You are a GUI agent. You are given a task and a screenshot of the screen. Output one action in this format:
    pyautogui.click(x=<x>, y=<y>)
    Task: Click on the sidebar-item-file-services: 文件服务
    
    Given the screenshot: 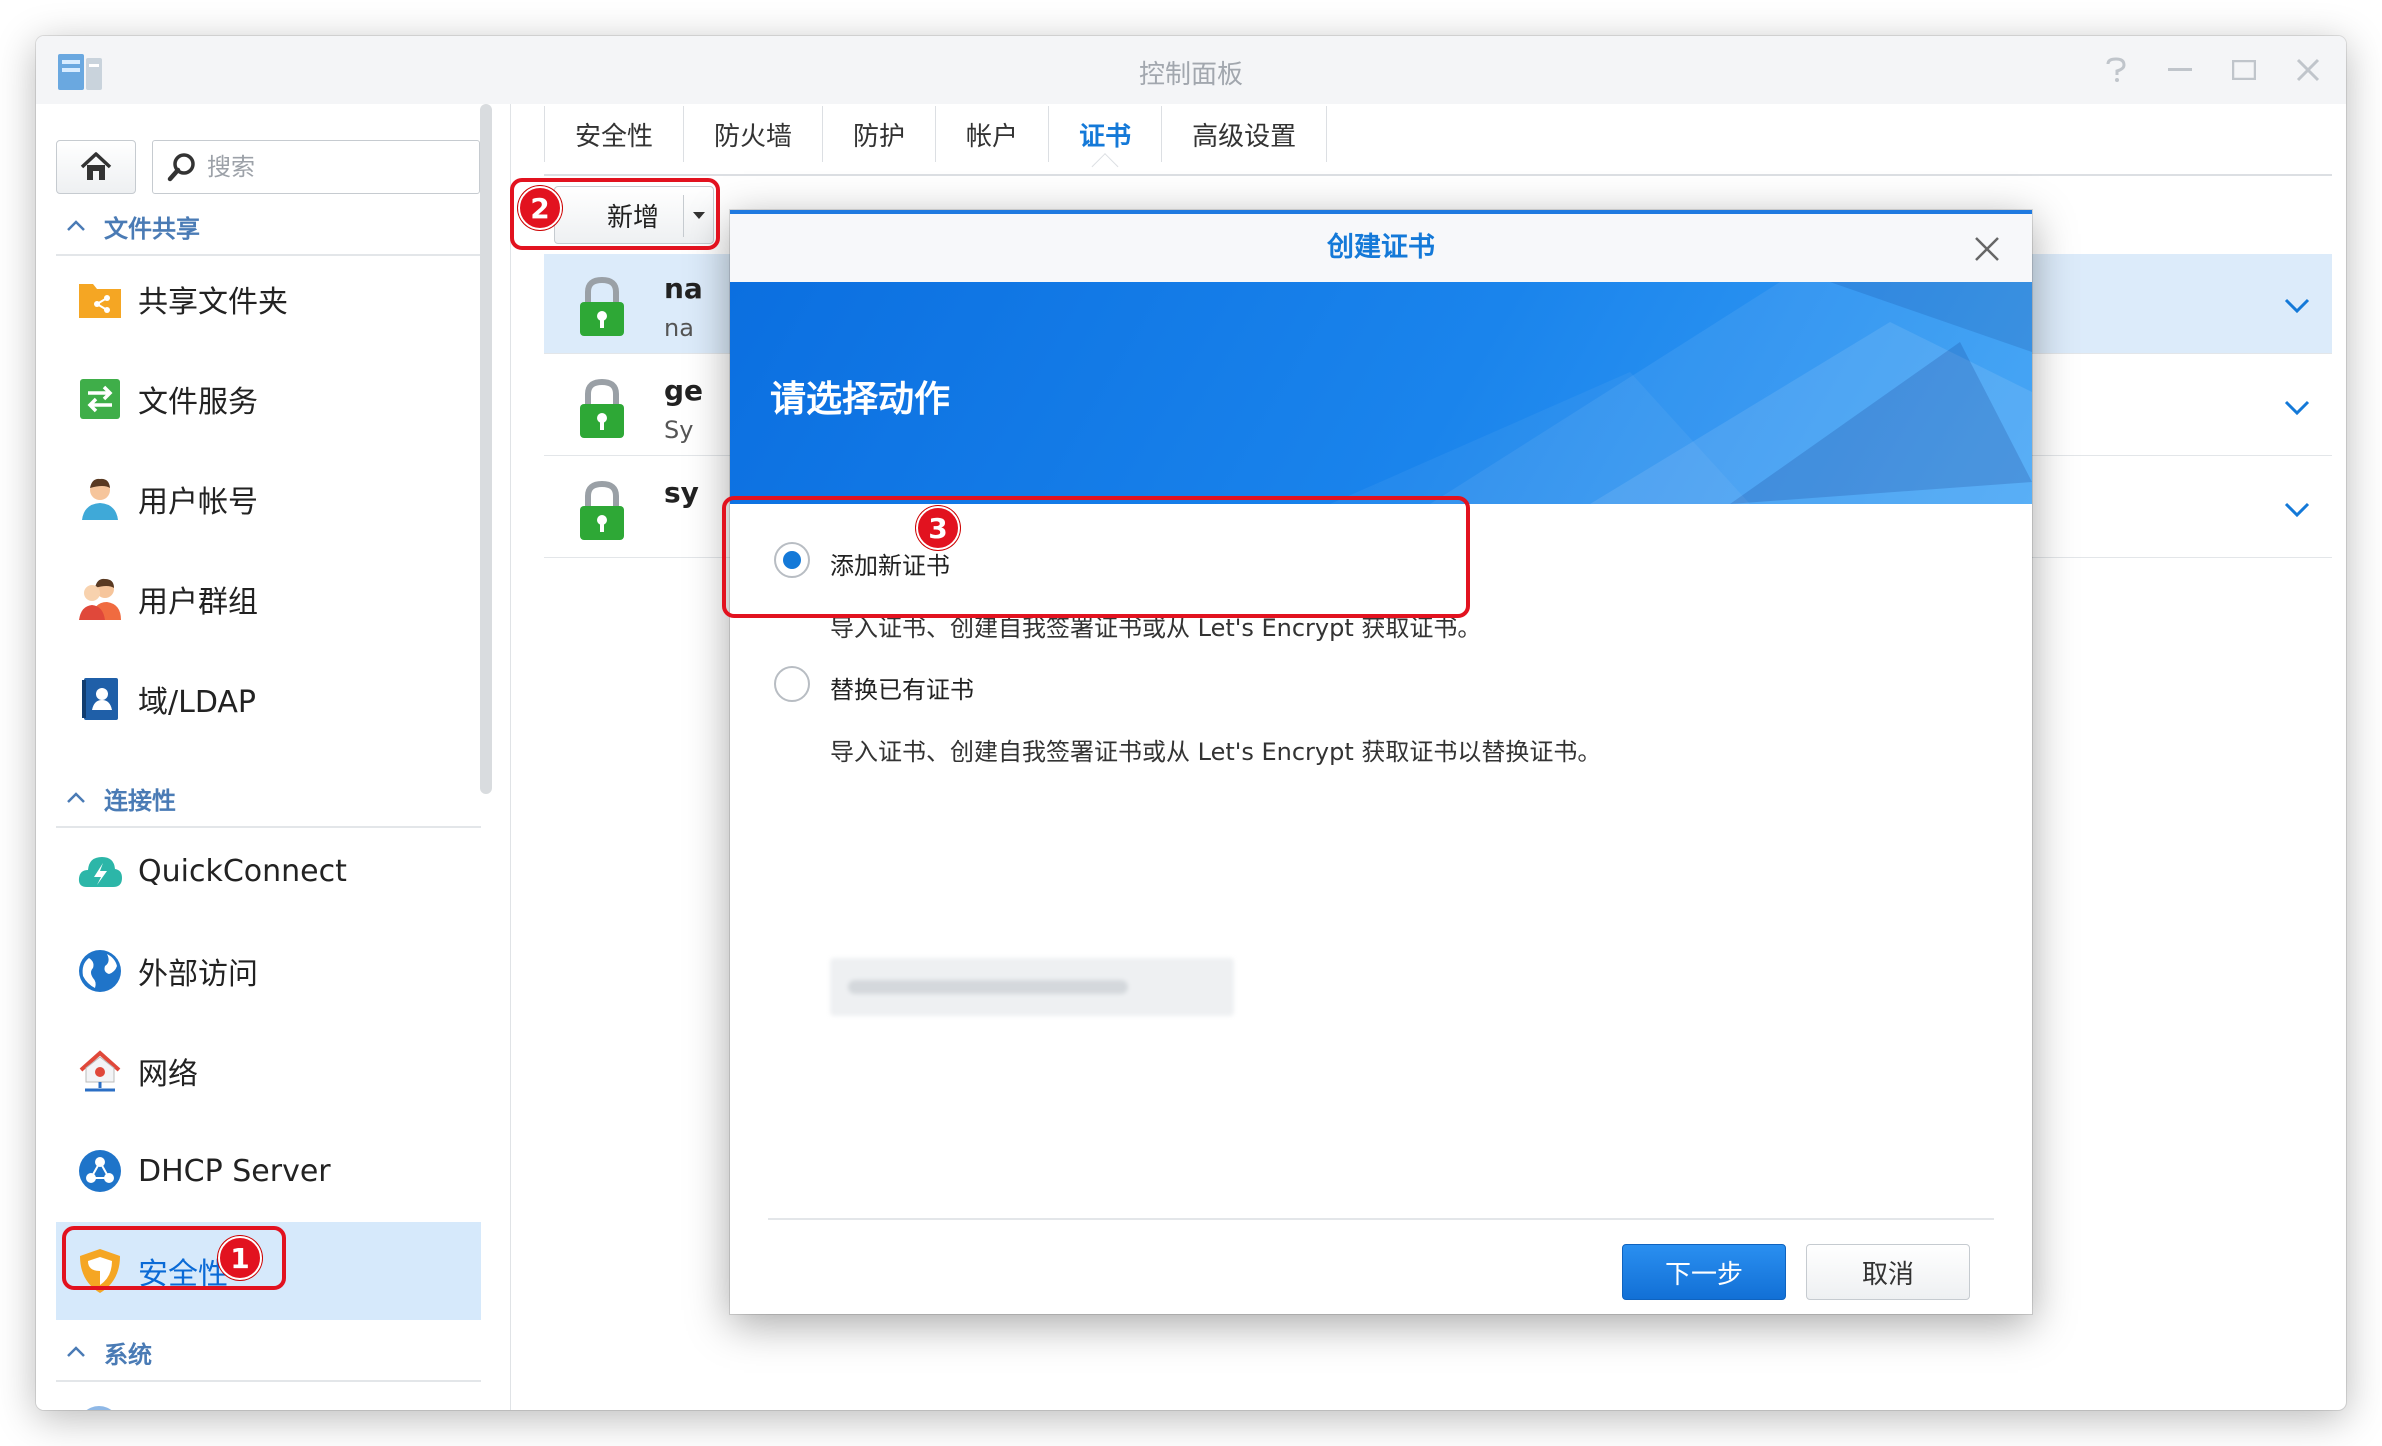 What is the action you would take?
    pyautogui.click(x=268, y=399)
    